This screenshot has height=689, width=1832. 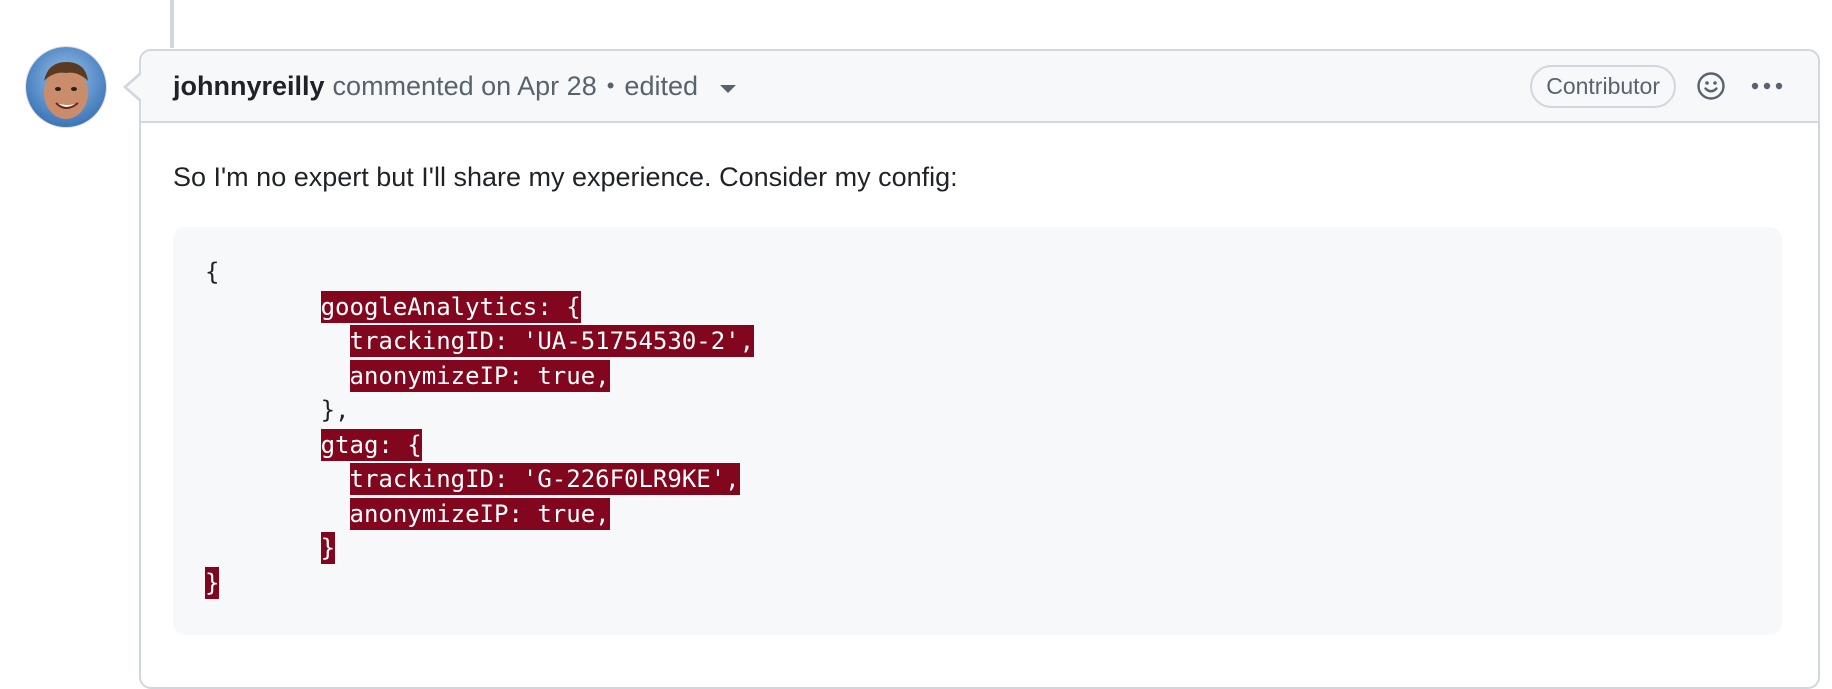 I want to click on edited-dropdown: edited, so click(x=680, y=86).